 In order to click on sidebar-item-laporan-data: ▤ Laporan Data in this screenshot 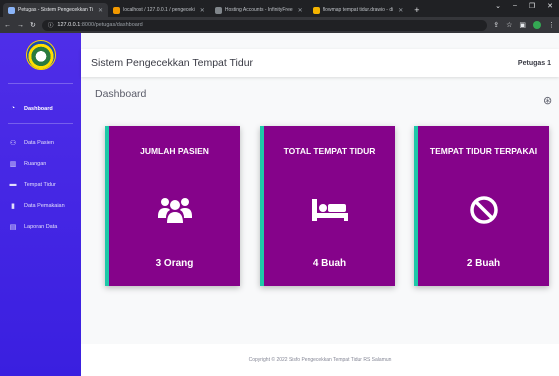, I will do `click(40, 226)`.